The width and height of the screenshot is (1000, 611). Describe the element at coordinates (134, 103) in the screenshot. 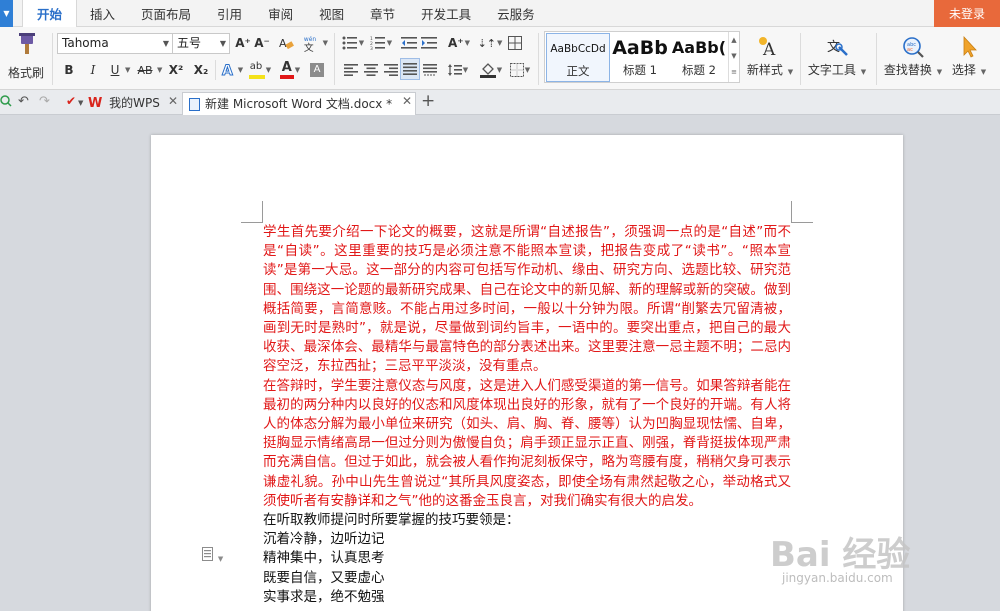

I see `tab-my-wps: W 我的WPS` at that location.